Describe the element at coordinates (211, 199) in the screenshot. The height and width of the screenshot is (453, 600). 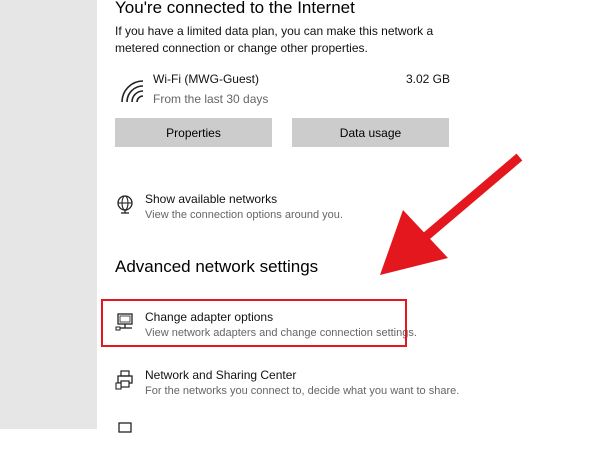
I see `show-networks-title: Show available networks` at that location.